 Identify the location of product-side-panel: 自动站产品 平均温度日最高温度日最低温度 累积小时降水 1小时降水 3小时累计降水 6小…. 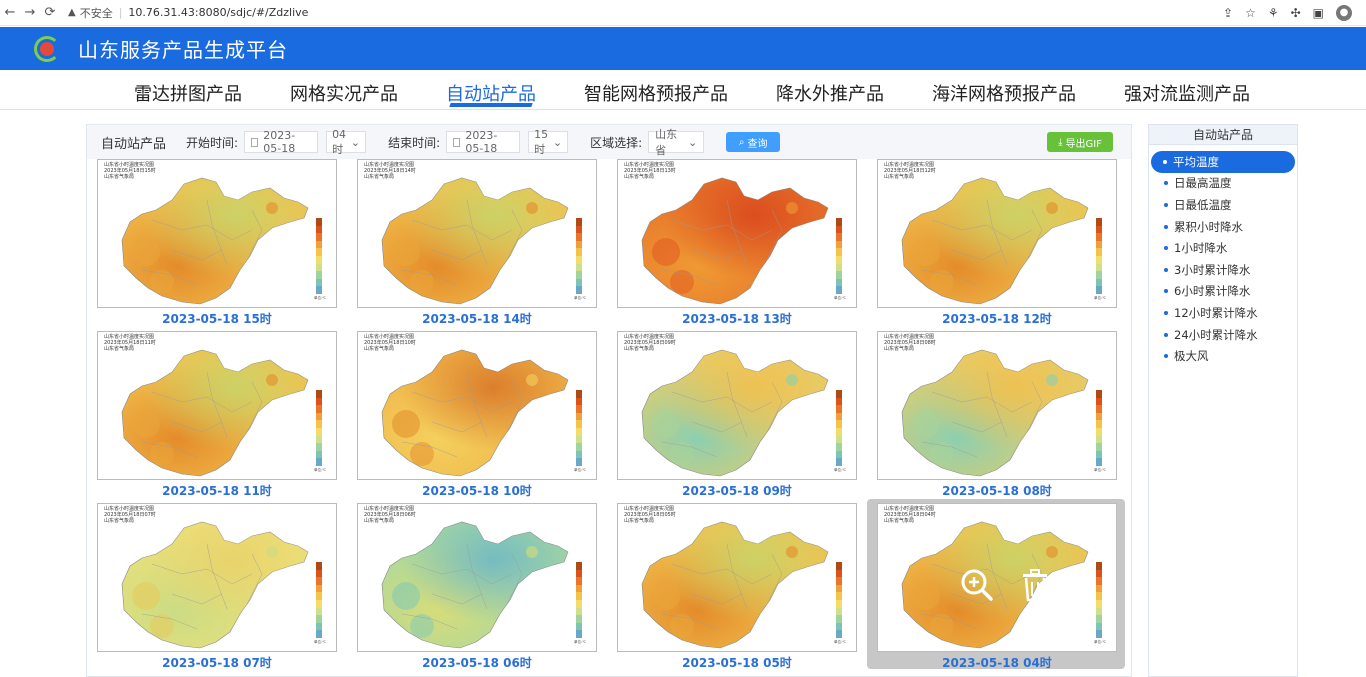
(1223, 400).